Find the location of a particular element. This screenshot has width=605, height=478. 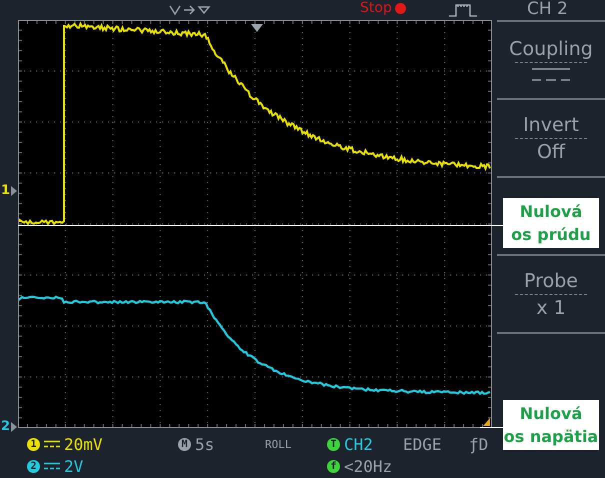

channel-badge: 1 is located at coordinates (33, 444).